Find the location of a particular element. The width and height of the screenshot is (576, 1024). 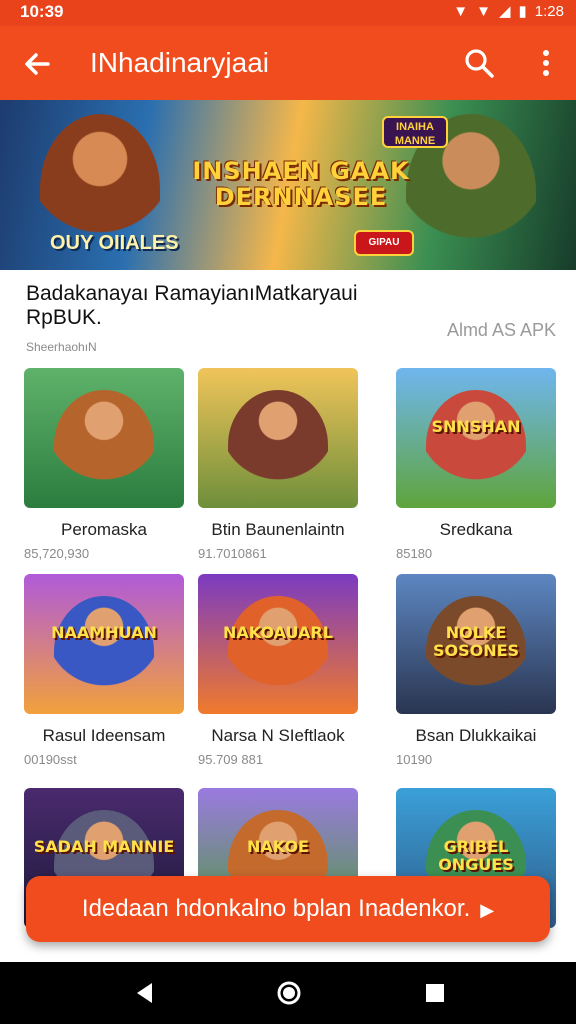

game-download-count: 00190sst is located at coordinates (50, 759).